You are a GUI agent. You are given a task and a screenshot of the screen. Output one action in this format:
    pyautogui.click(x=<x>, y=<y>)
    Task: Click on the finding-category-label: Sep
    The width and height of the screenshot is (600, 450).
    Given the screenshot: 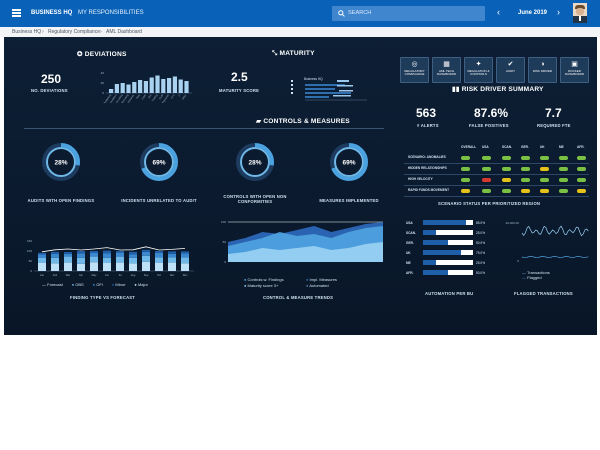 What is the action you would take?
    pyautogui.click(x=146, y=275)
    